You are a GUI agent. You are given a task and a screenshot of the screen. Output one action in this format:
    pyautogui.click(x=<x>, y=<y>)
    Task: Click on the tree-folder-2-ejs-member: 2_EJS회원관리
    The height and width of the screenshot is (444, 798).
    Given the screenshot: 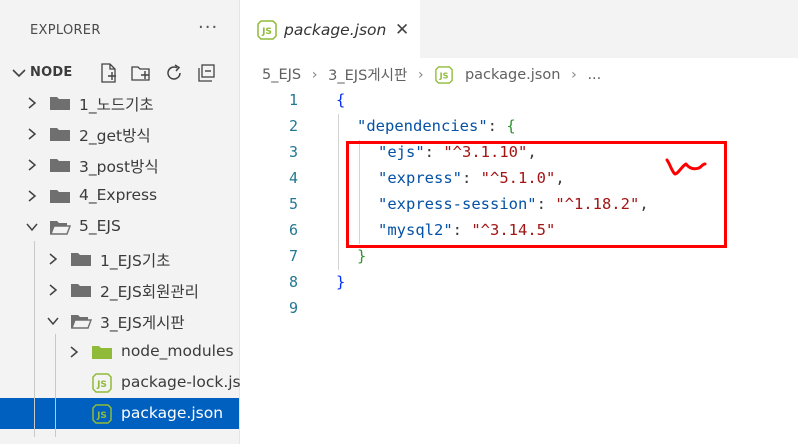 What is the action you would take?
    pyautogui.click(x=119, y=289)
    